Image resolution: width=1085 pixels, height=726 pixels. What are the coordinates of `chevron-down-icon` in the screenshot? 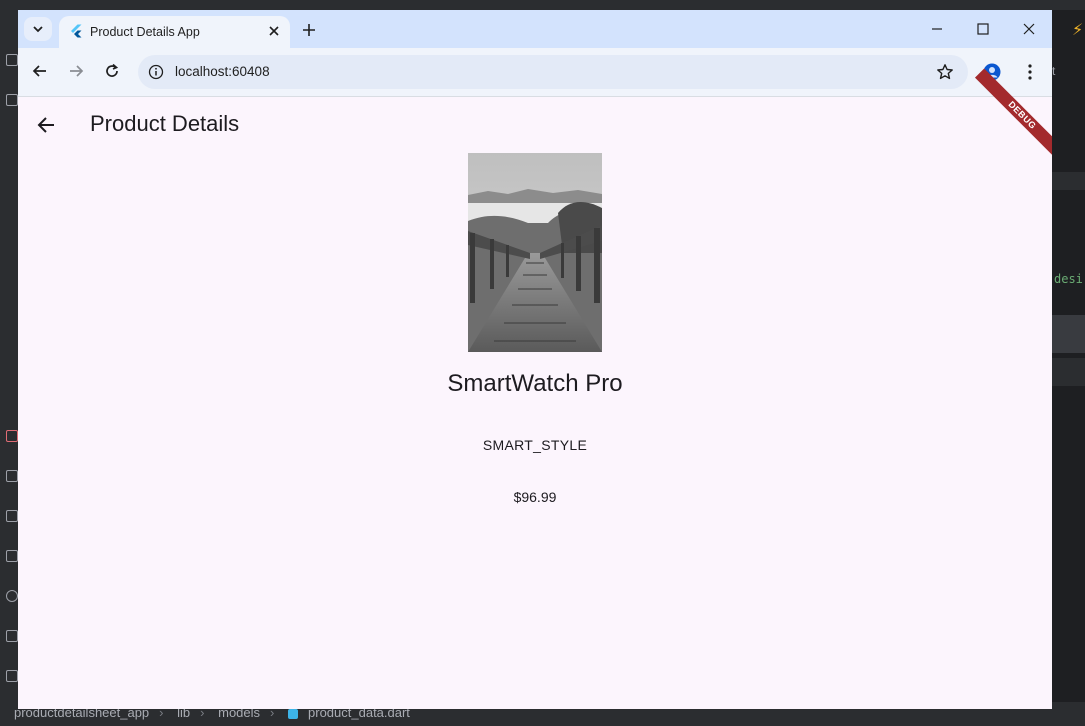 It's located at (38, 29).